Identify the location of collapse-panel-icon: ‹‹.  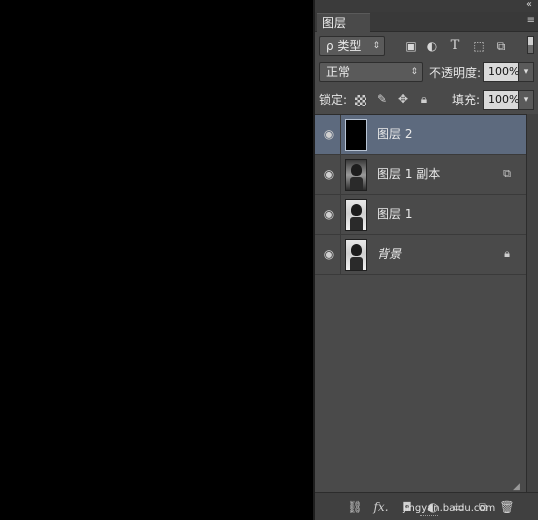
(529, 5).